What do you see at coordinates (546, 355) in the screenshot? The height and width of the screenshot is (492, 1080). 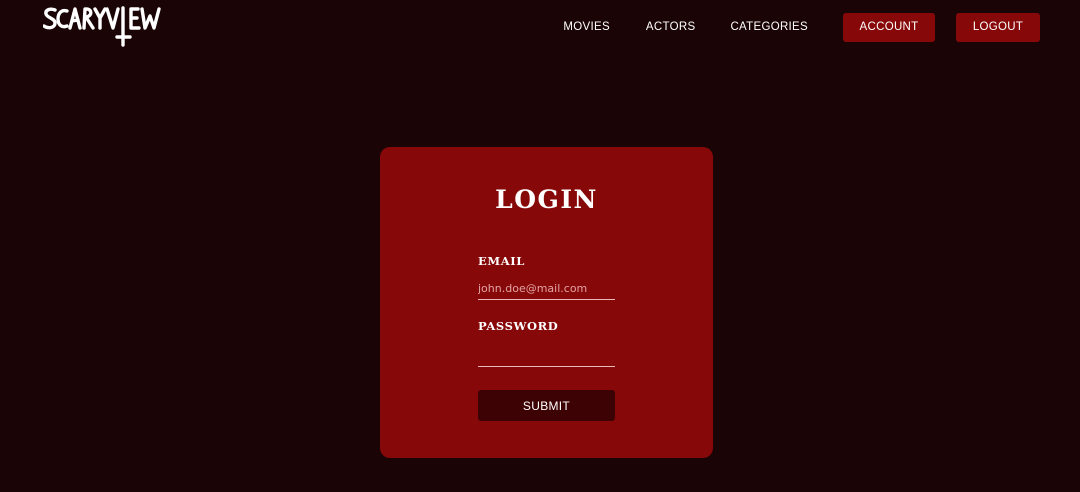 I see `password-field` at bounding box center [546, 355].